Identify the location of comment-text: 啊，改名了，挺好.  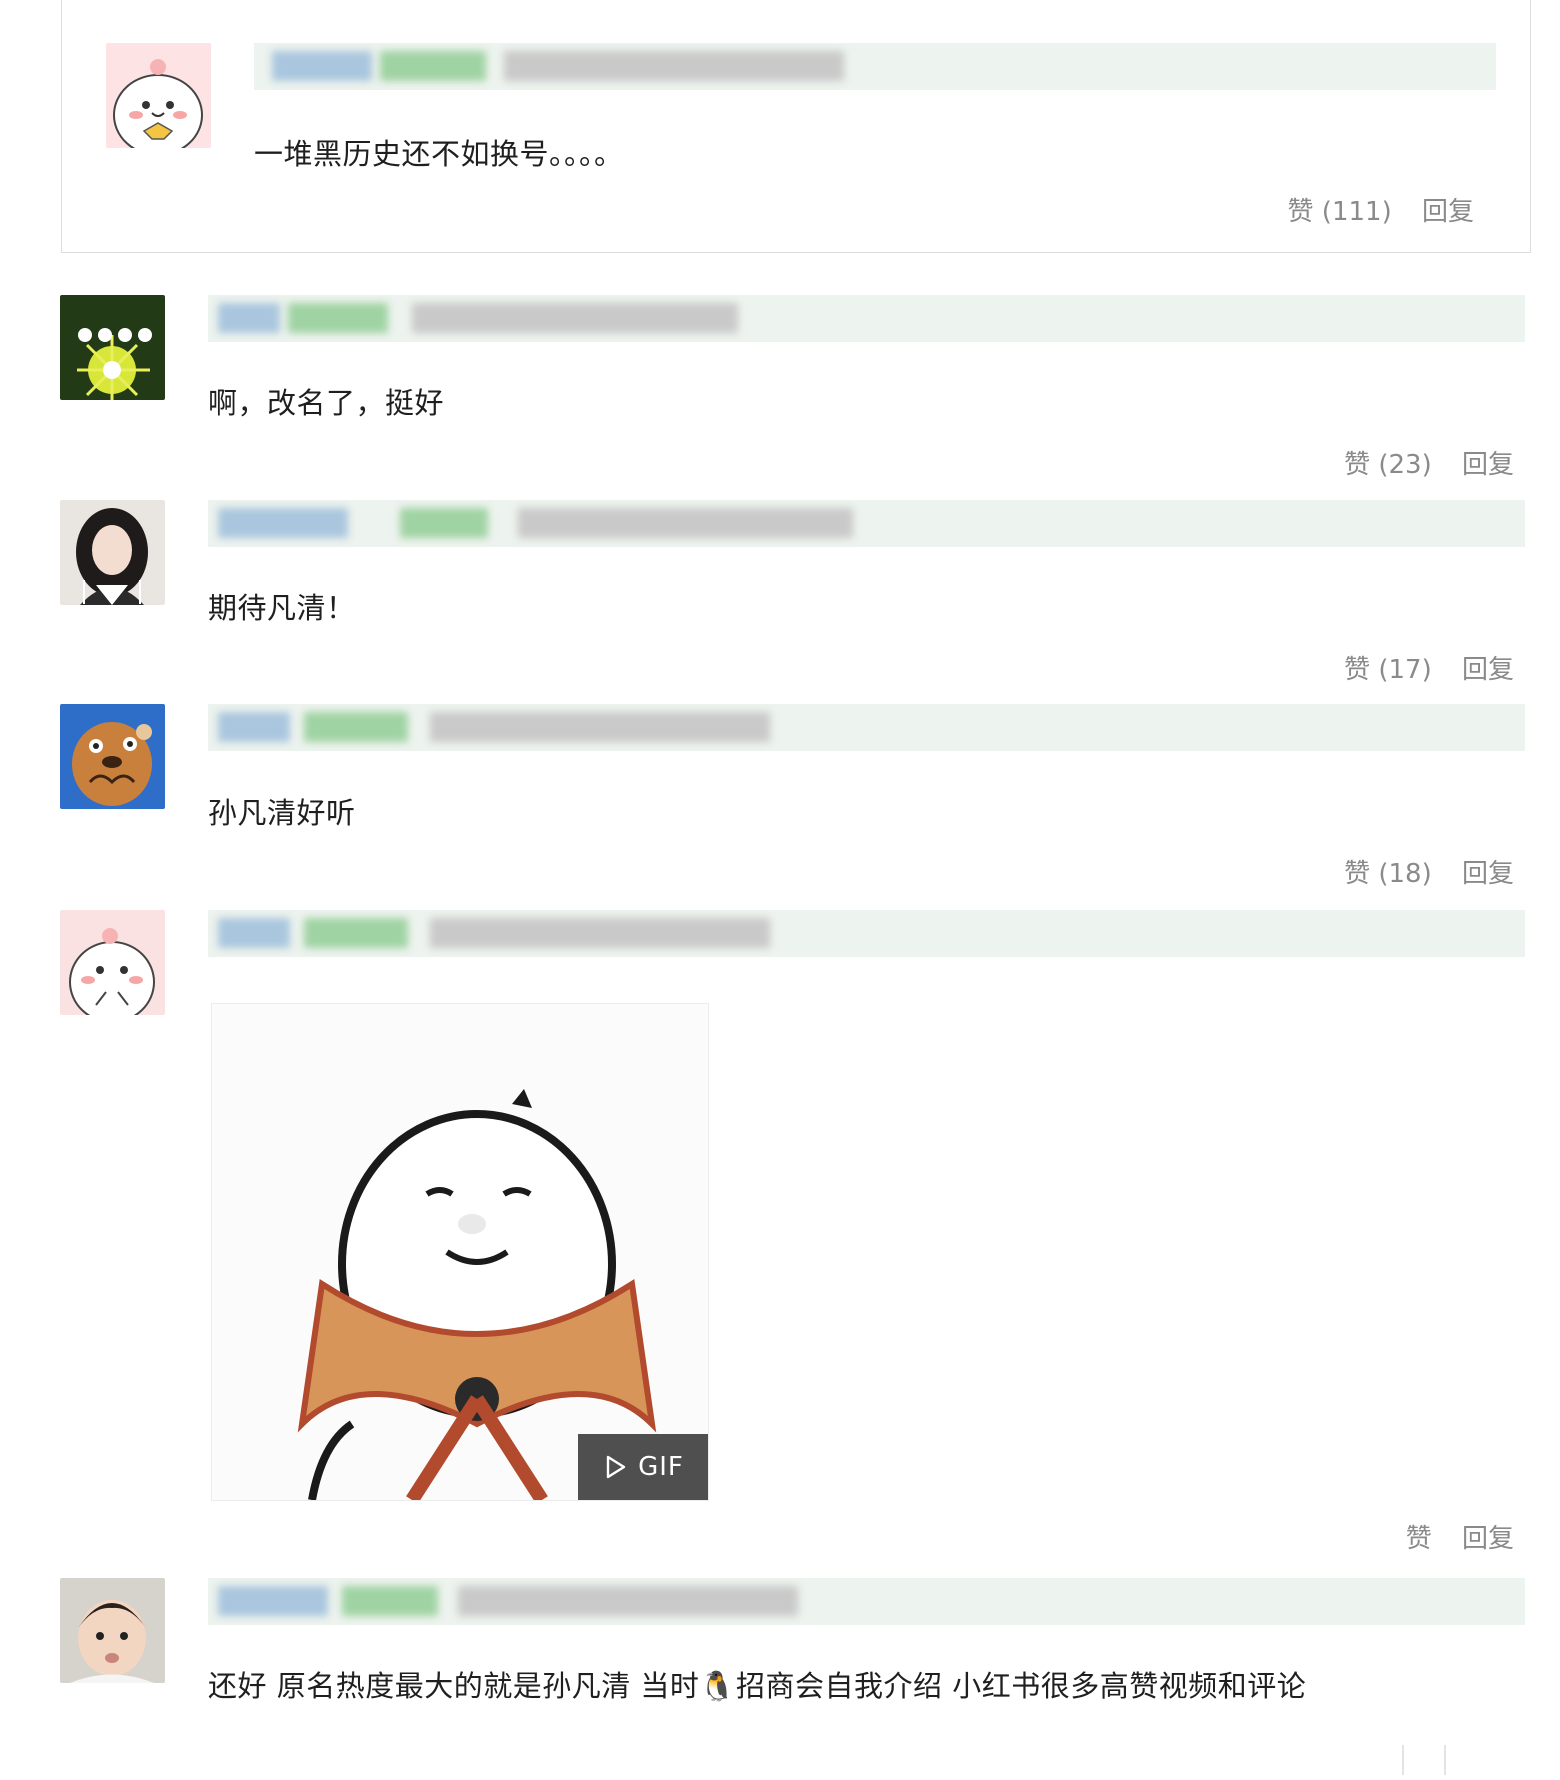
(326, 403).